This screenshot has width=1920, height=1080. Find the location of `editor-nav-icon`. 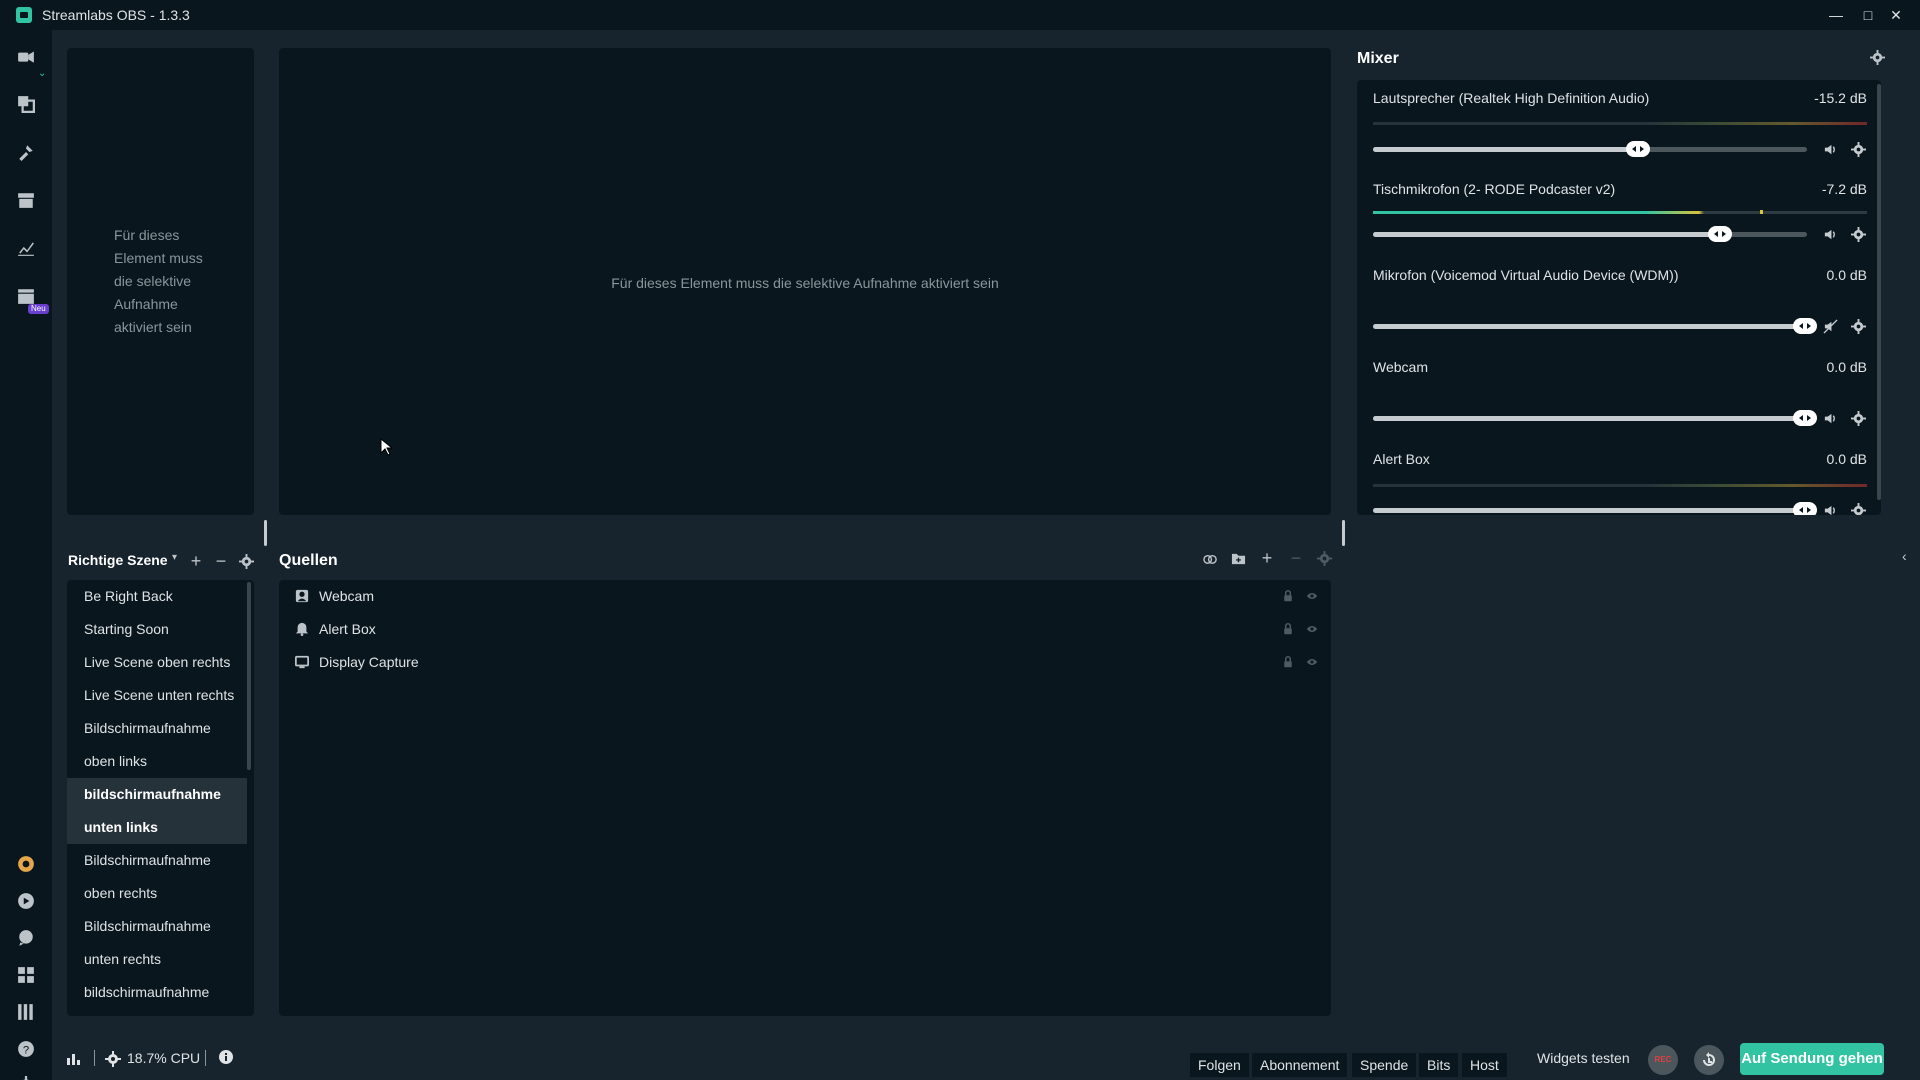

editor-nav-icon is located at coordinates (26, 56).